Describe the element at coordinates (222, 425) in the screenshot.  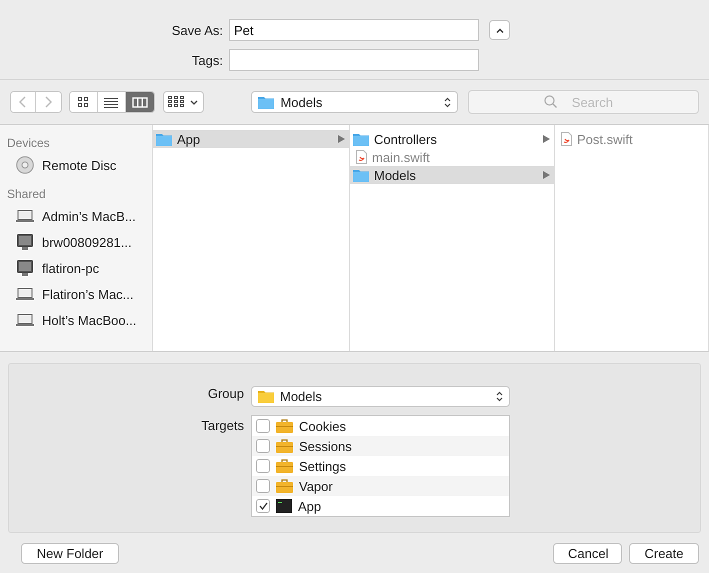
I see `targets-label: Targets` at that location.